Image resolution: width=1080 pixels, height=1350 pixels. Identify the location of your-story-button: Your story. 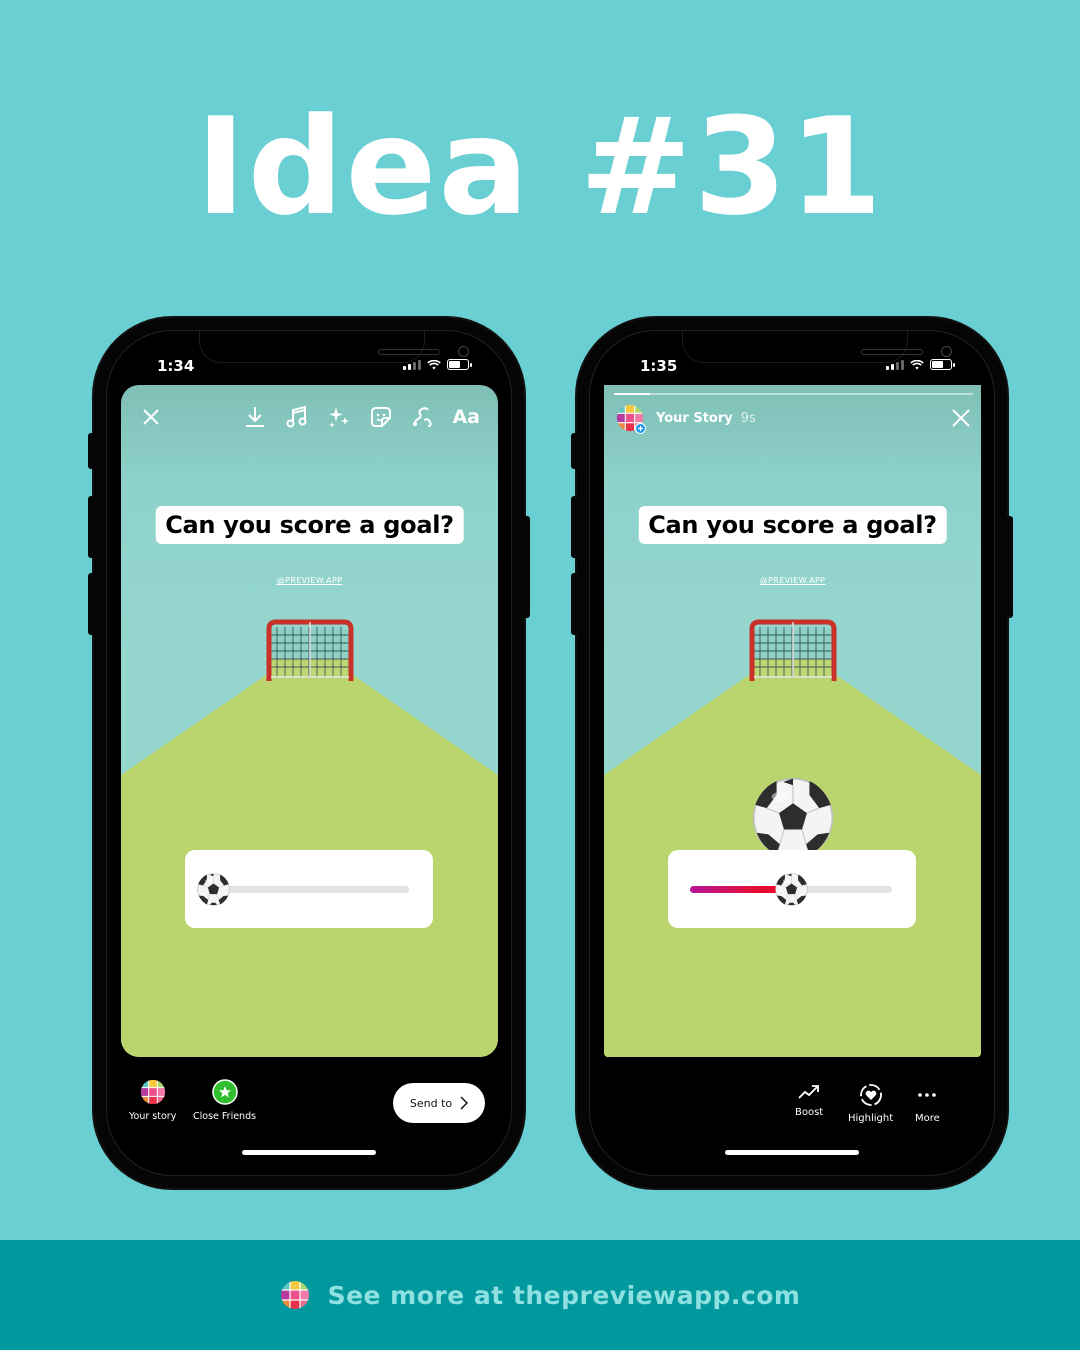
(152, 1100).